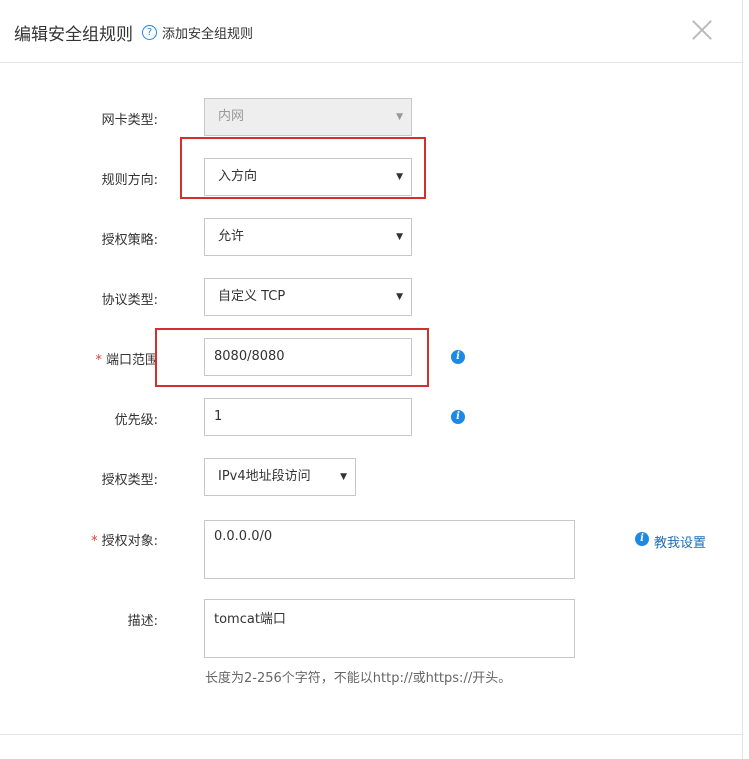  What do you see at coordinates (371, 734) in the screenshot?
I see `footer-divider` at bounding box center [371, 734].